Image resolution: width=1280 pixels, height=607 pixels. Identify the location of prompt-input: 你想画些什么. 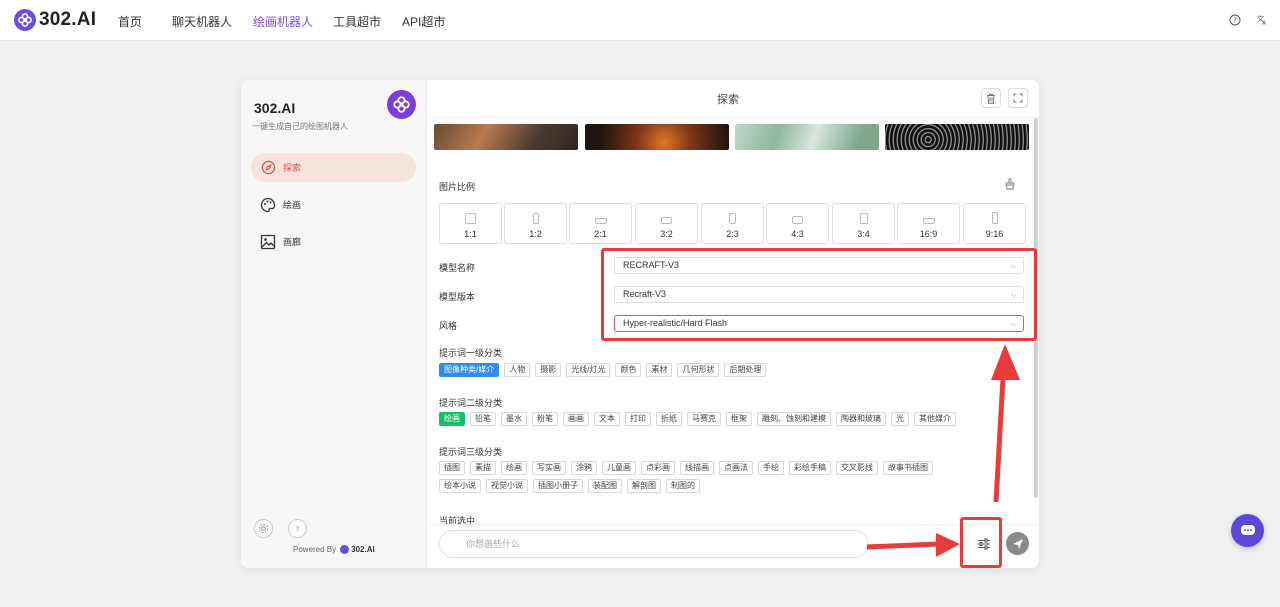
(654, 544).